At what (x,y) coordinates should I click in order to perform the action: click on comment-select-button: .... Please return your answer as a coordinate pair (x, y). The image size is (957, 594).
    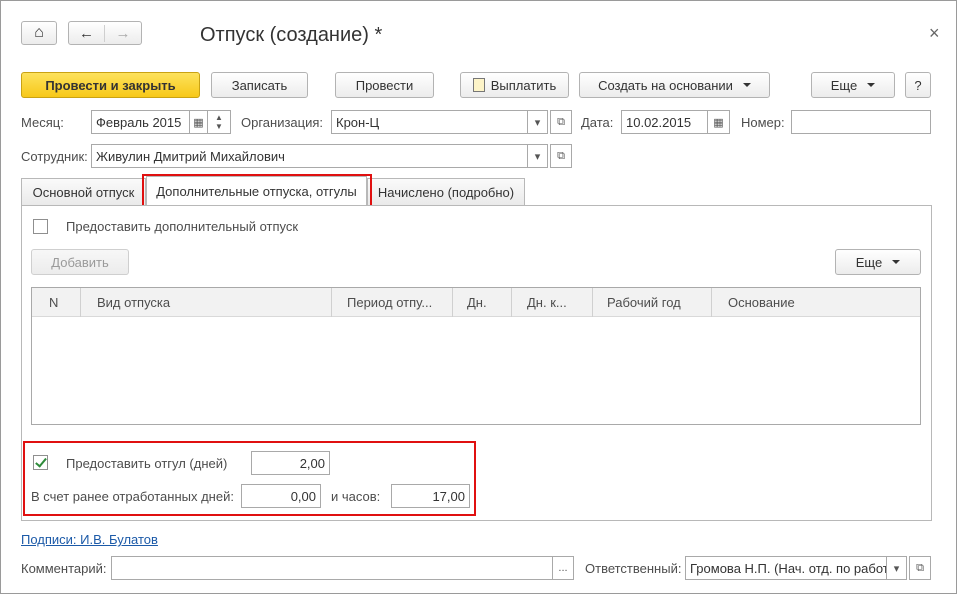
    Looking at the image, I should click on (563, 568).